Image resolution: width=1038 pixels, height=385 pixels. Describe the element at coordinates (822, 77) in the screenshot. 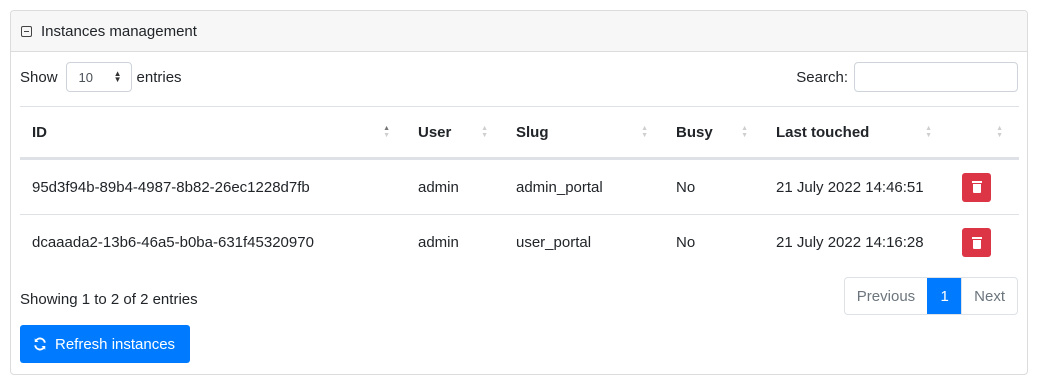

I see `search-label: Search:` at that location.